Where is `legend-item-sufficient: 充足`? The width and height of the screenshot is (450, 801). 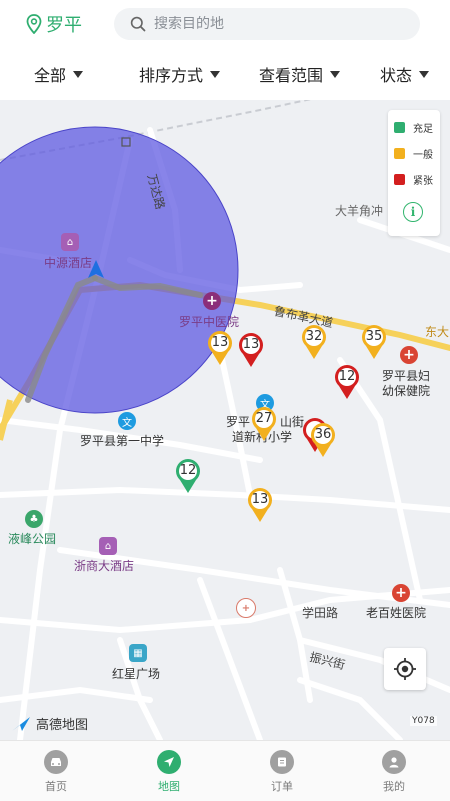
legend-item-sufficient: 充足 is located at coordinates (413, 127).